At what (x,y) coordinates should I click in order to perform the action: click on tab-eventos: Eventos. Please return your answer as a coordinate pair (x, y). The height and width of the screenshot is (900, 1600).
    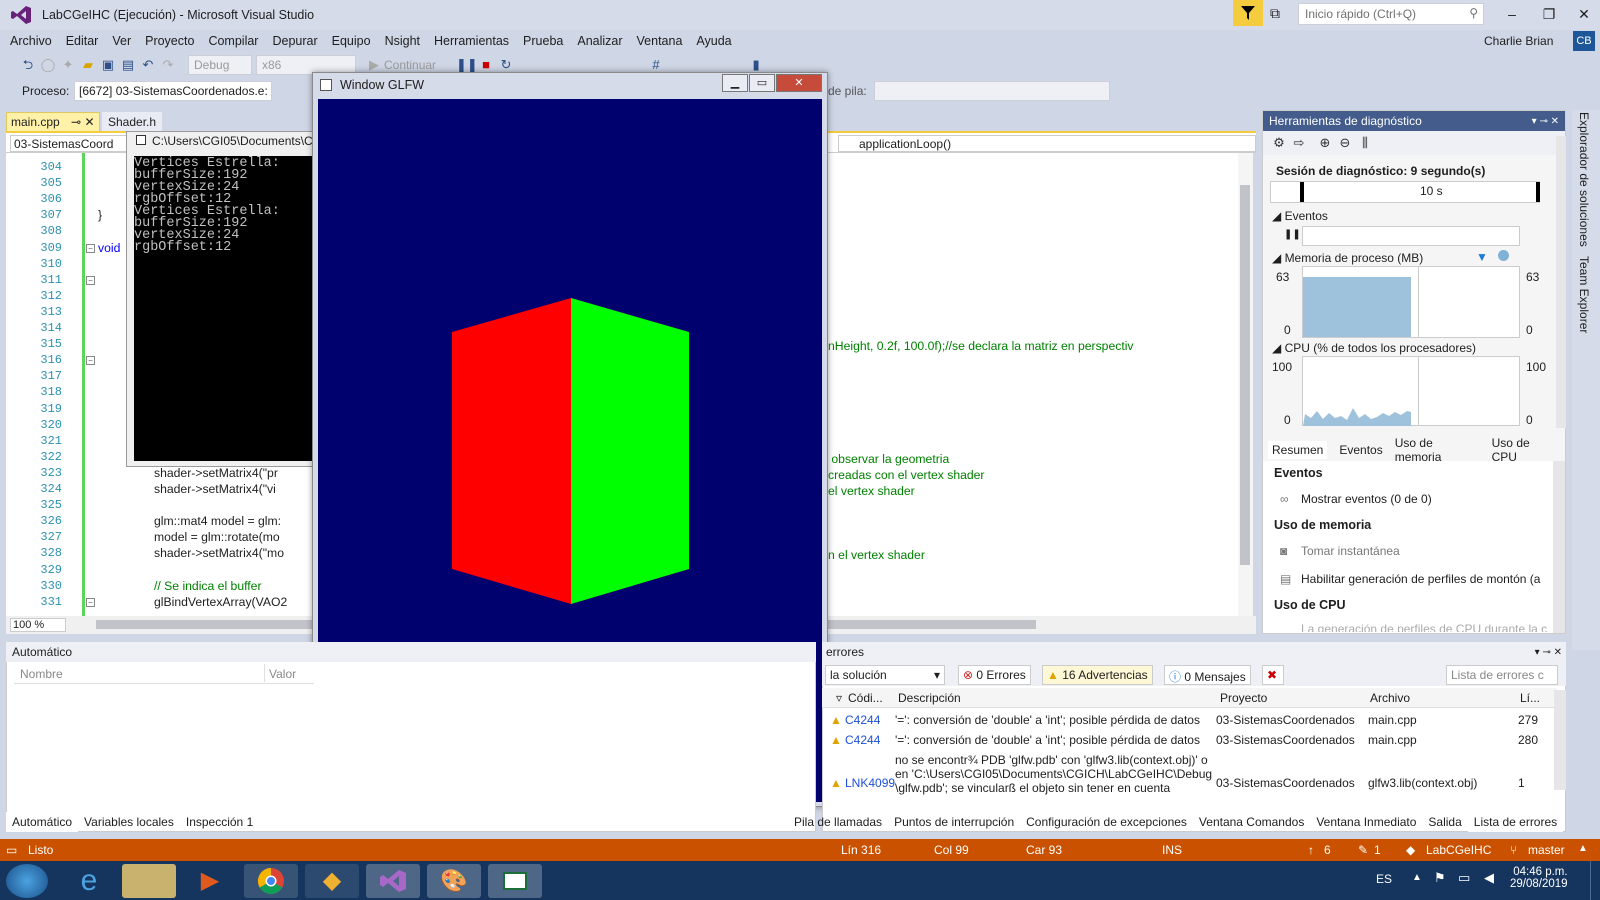
    Looking at the image, I should click on (1360, 450).